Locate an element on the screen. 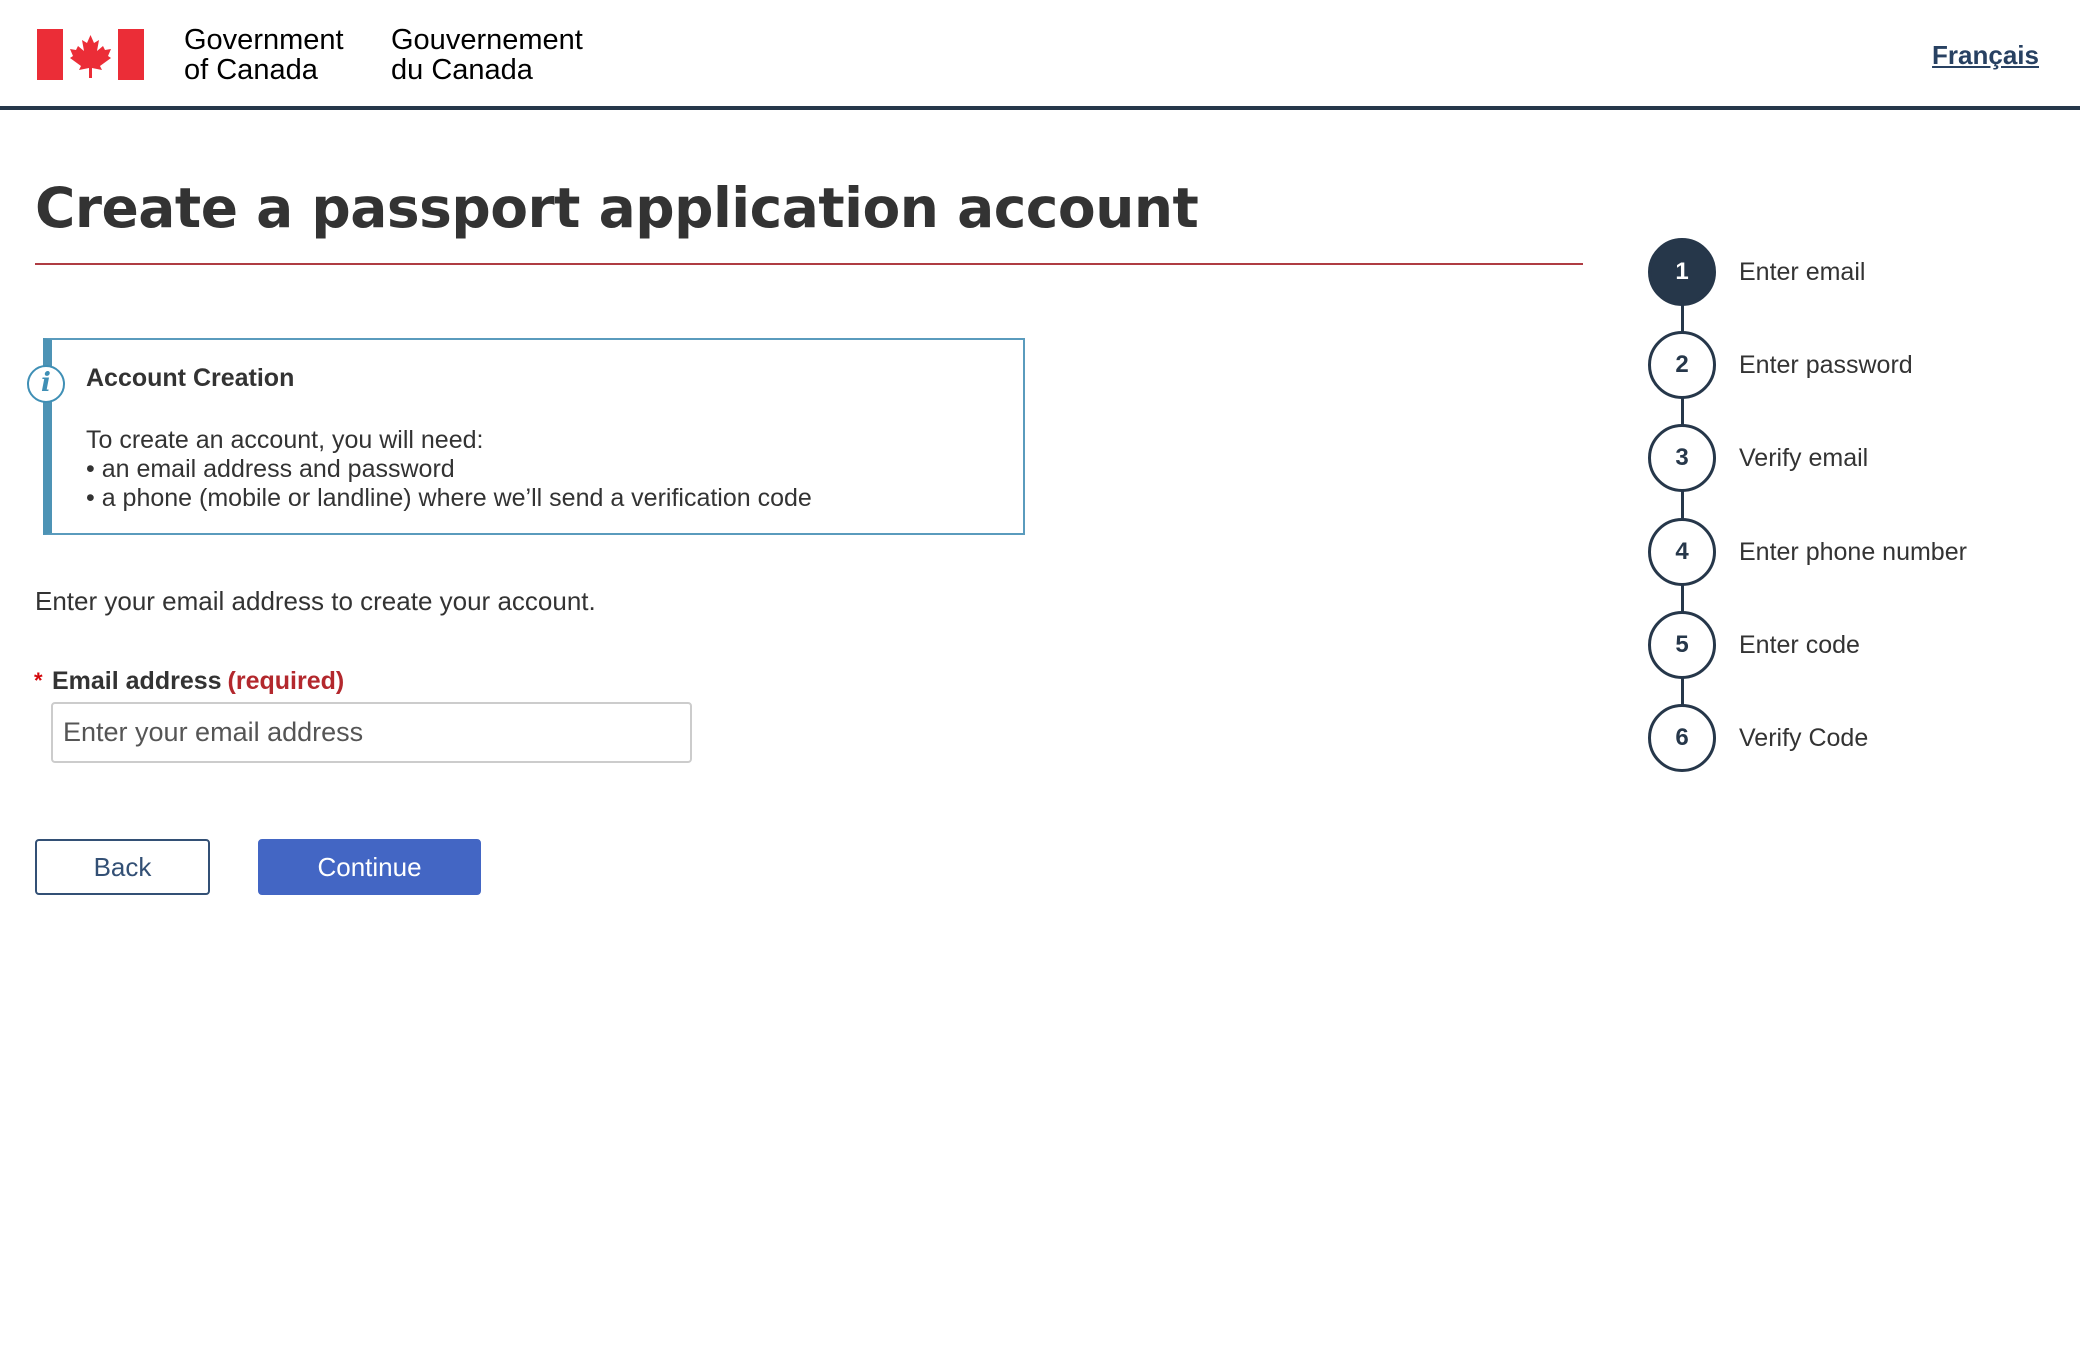  wordmark-en-line1: Government is located at coordinates (264, 40).